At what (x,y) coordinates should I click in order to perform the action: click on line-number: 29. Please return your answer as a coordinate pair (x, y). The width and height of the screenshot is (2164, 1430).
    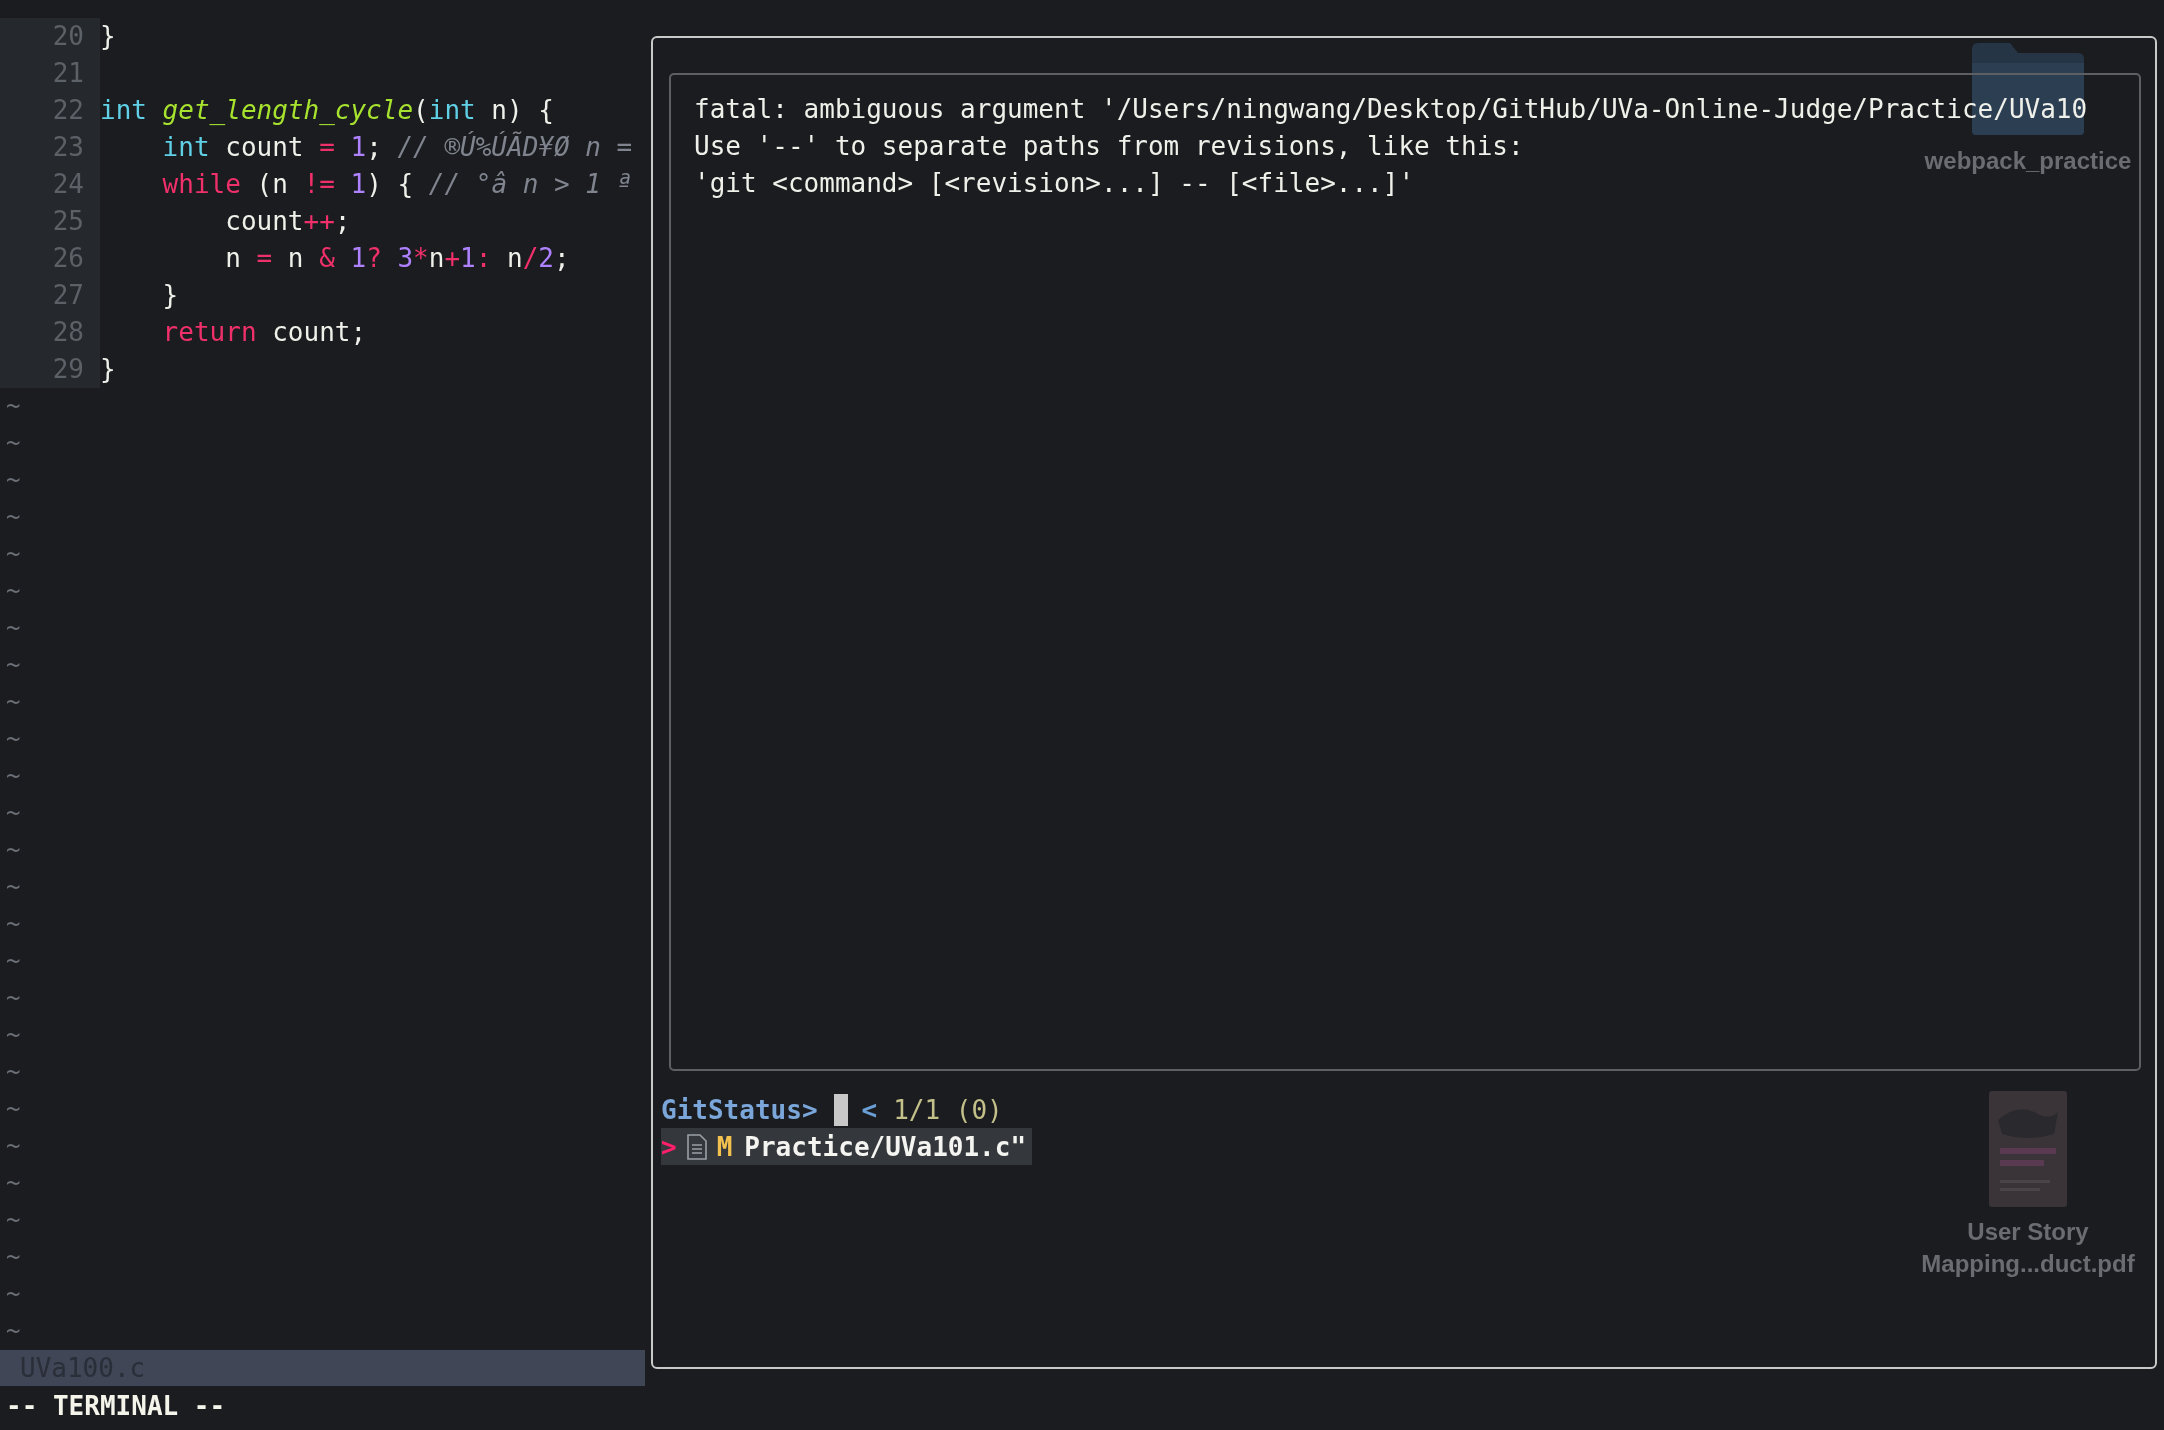
    Looking at the image, I should click on (50, 369).